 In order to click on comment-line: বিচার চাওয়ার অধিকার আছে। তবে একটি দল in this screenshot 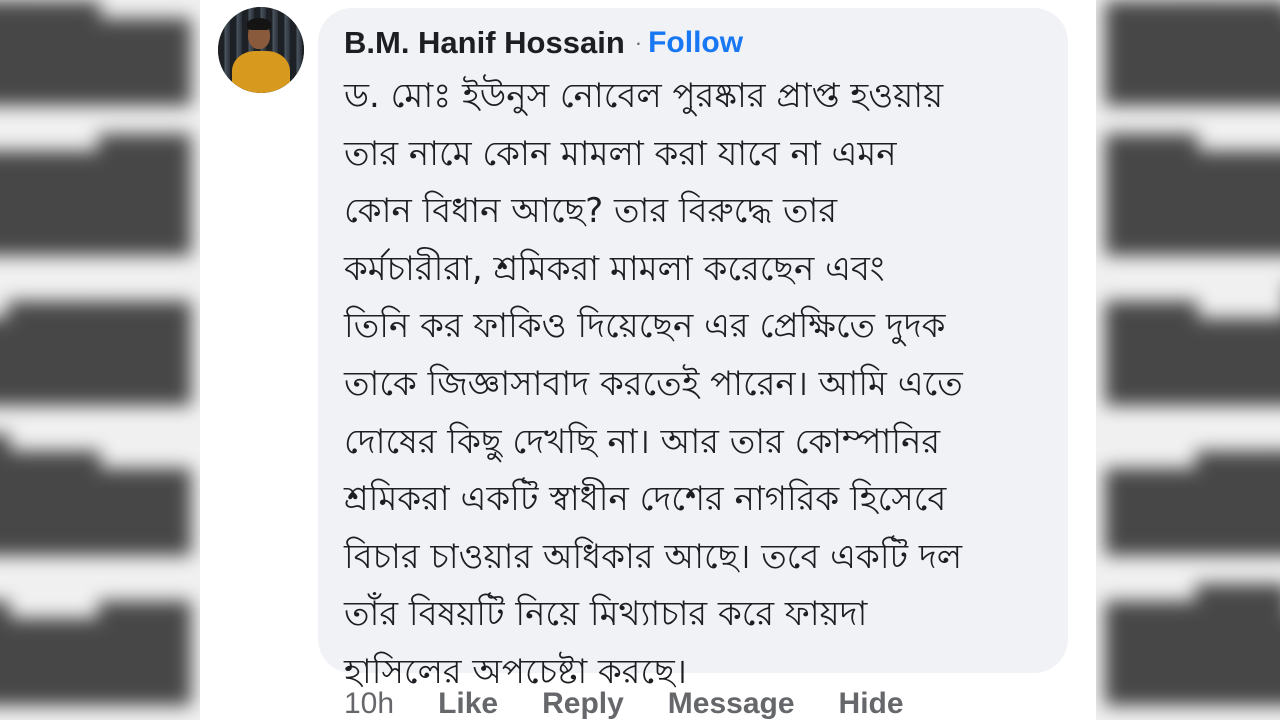, I will do `click(653, 556)`.